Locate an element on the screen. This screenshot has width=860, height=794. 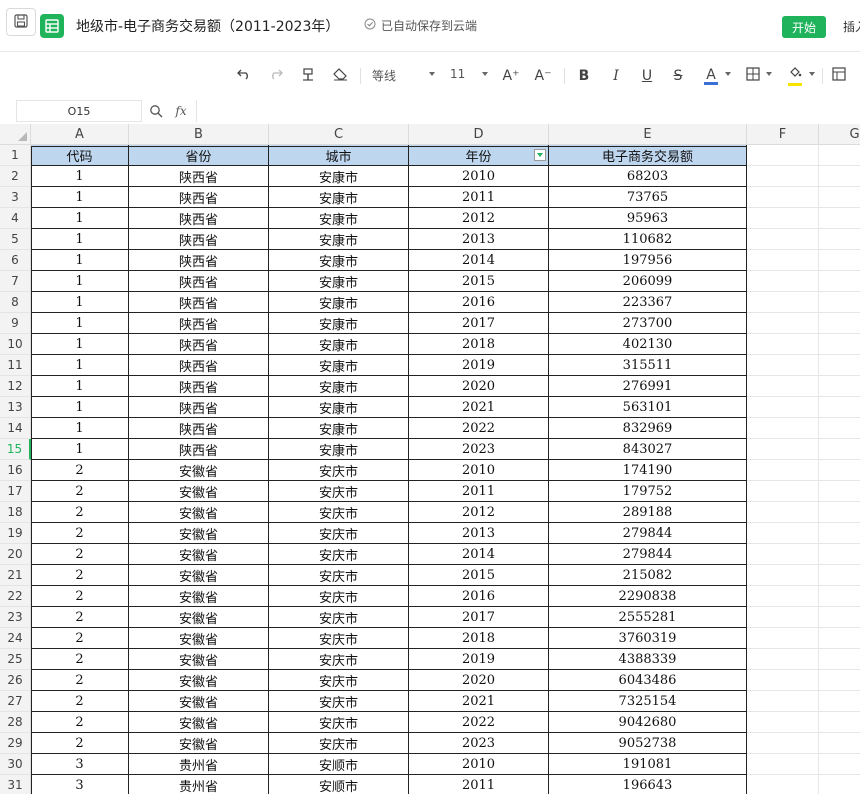
table-cell: 2013 is located at coordinates (479, 533).